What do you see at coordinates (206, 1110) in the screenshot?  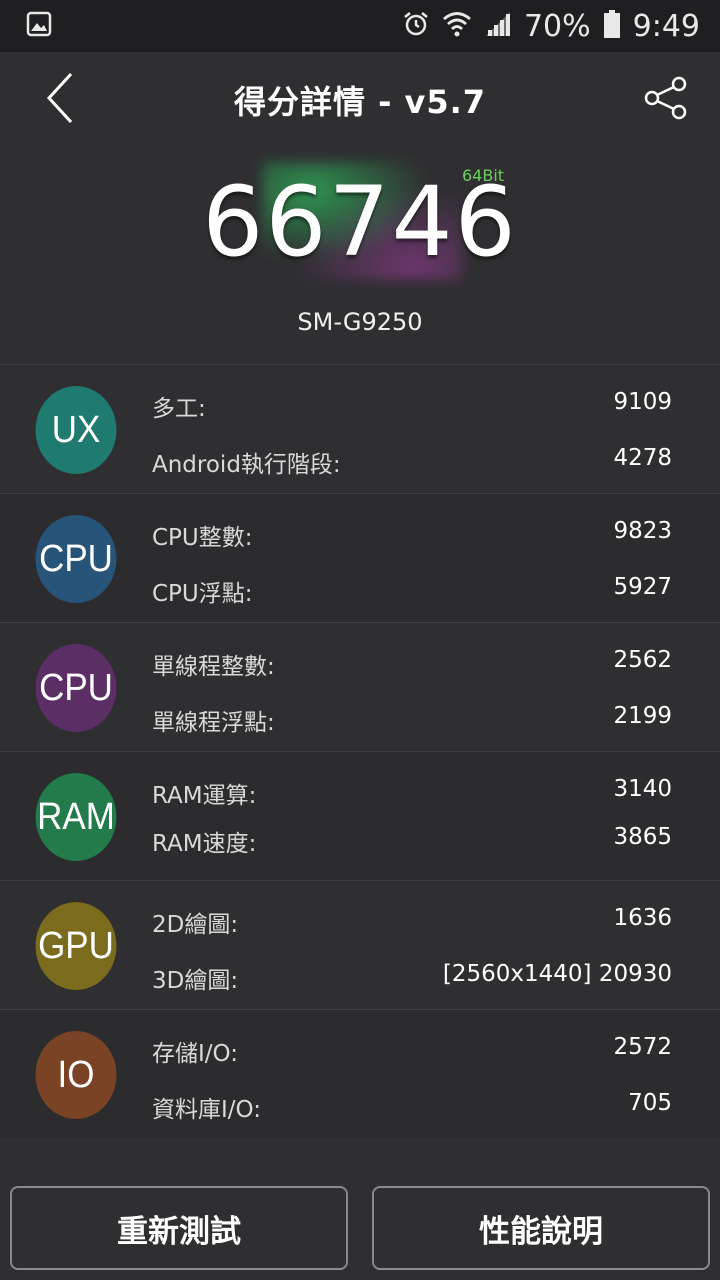 I see `metric-label: 資料庫I/O:` at bounding box center [206, 1110].